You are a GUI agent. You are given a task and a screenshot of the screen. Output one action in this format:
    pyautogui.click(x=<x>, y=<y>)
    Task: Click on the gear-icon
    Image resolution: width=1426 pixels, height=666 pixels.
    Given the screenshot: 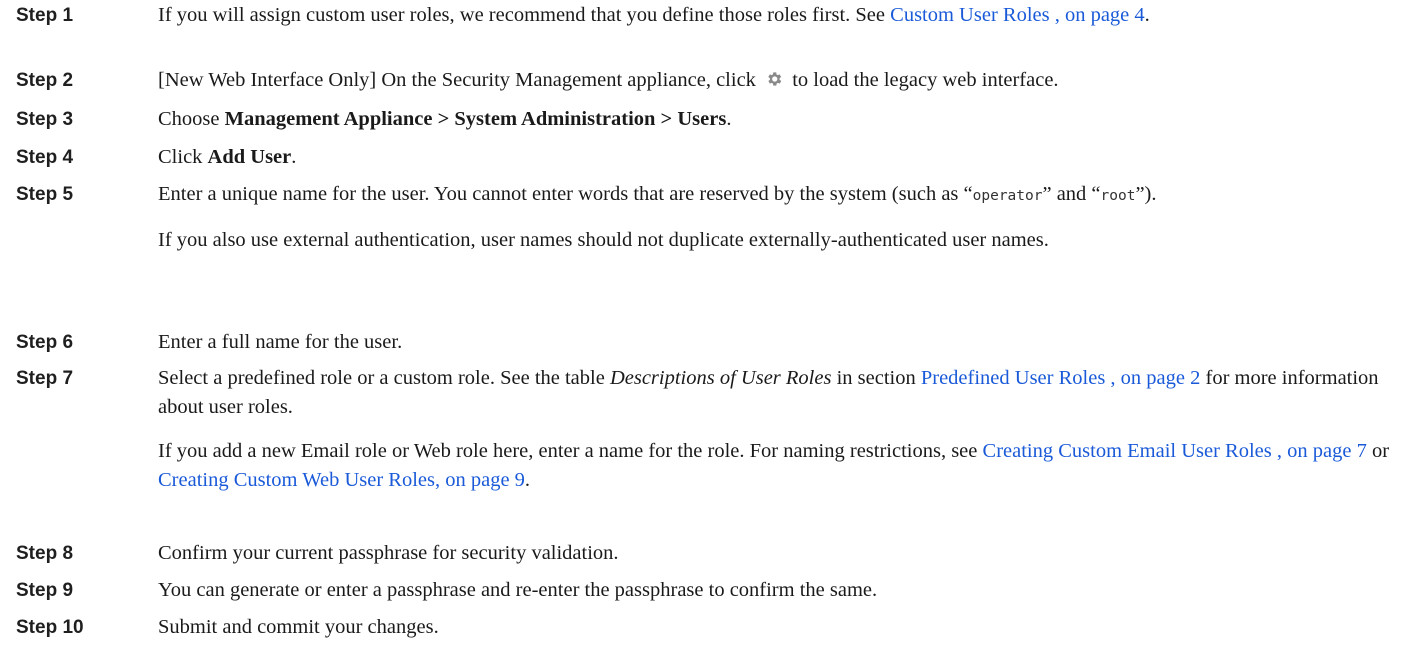 What is the action you would take?
    pyautogui.click(x=774, y=82)
    